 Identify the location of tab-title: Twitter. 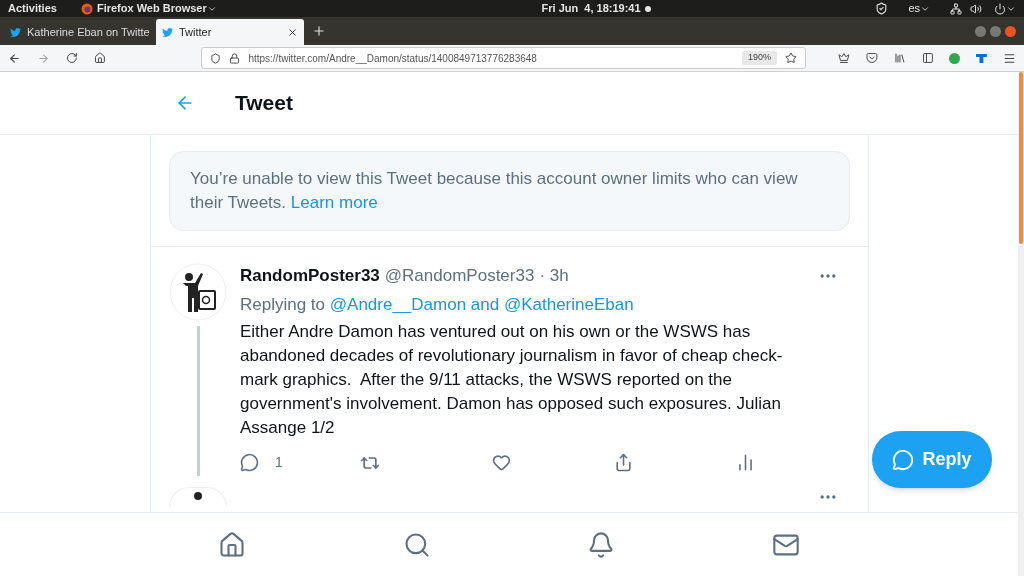
(196, 32).